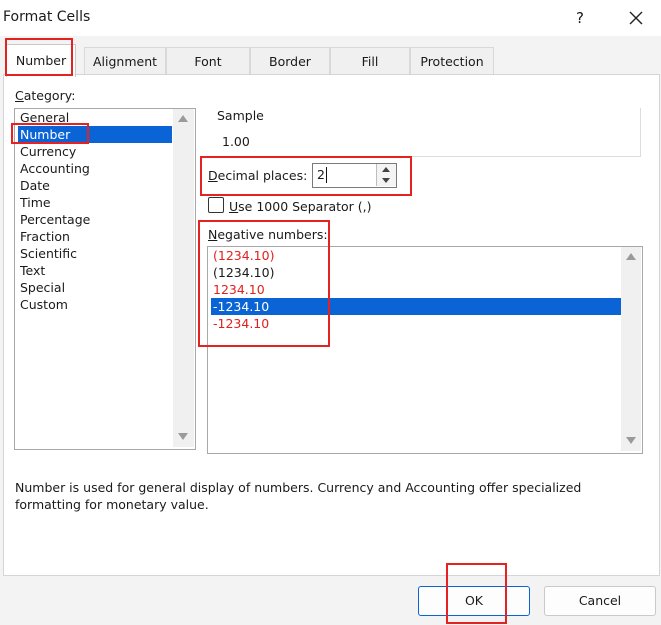  I want to click on tab-border: Border, so click(290, 61).